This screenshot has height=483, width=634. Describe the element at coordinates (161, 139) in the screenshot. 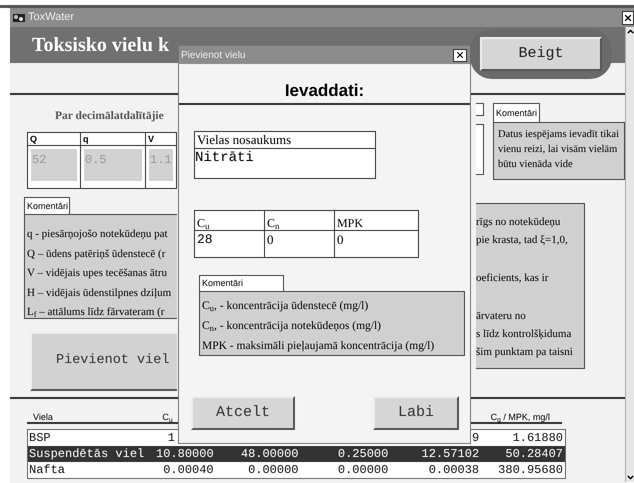

I see `column-header: V` at that location.